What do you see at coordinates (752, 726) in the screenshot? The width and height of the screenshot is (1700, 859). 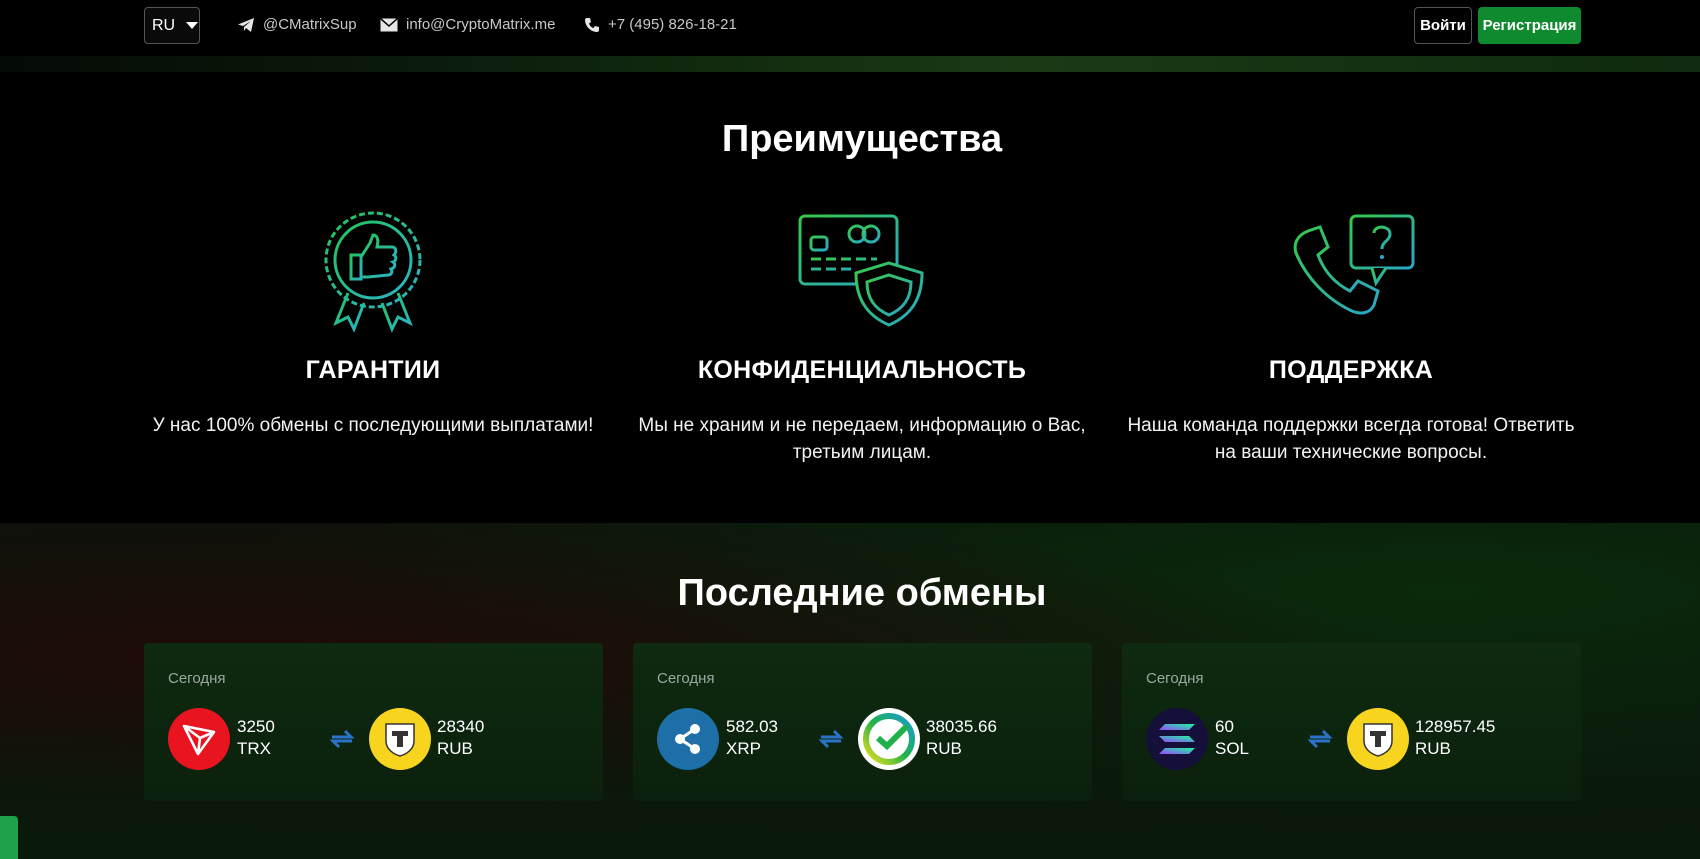 I see `from-amount: 582.03` at bounding box center [752, 726].